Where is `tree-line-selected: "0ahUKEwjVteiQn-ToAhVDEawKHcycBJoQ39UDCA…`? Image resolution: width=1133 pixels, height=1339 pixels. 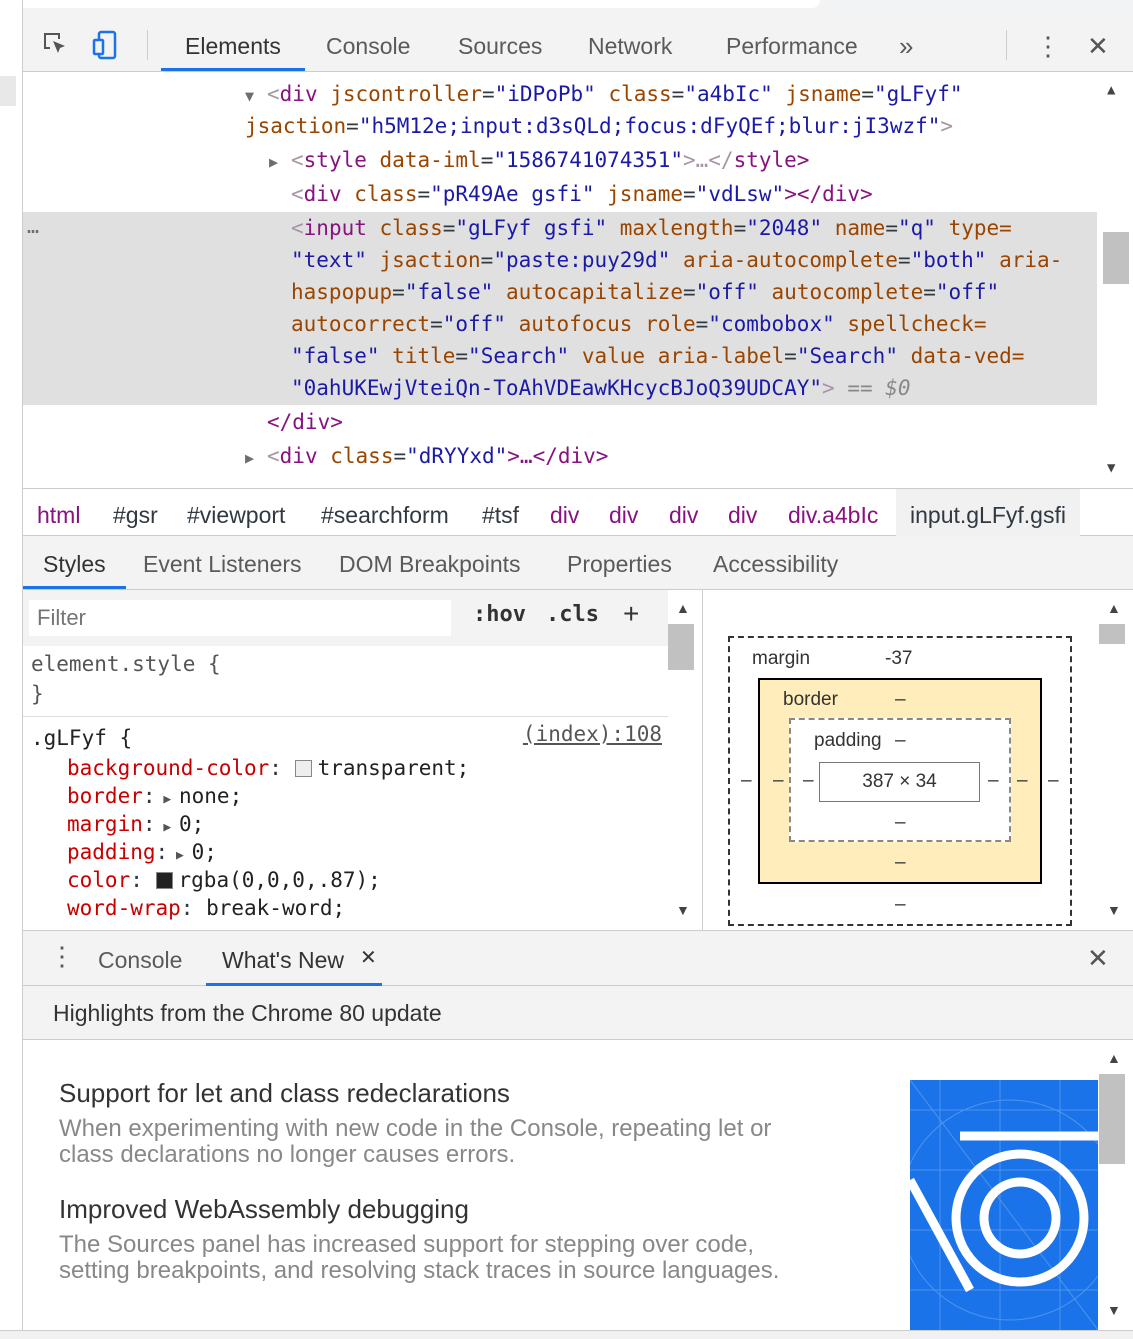
tree-line-selected: "0ahUKEwjVteiQn-ToAhVDEawKHcycBJoQ39UDCA… is located at coordinates (601, 388).